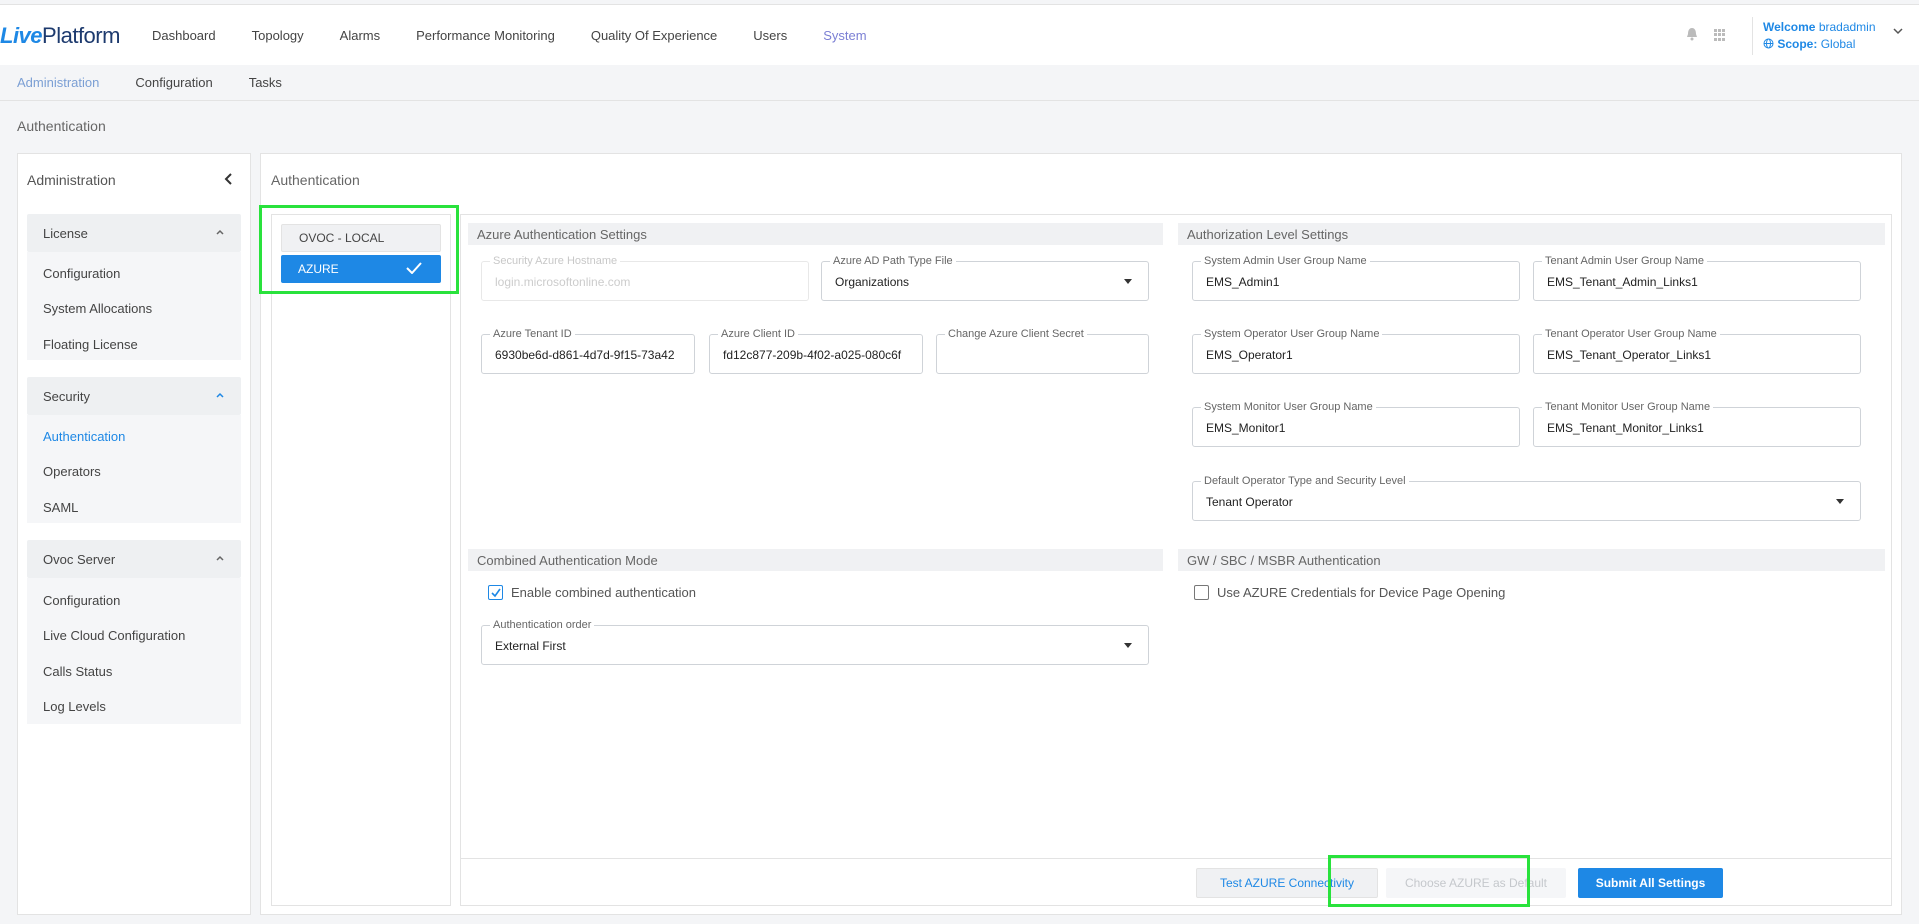 Image resolution: width=1919 pixels, height=924 pixels. Describe the element at coordinates (315, 180) in the screenshot. I see `panel-title: Authentication` at that location.